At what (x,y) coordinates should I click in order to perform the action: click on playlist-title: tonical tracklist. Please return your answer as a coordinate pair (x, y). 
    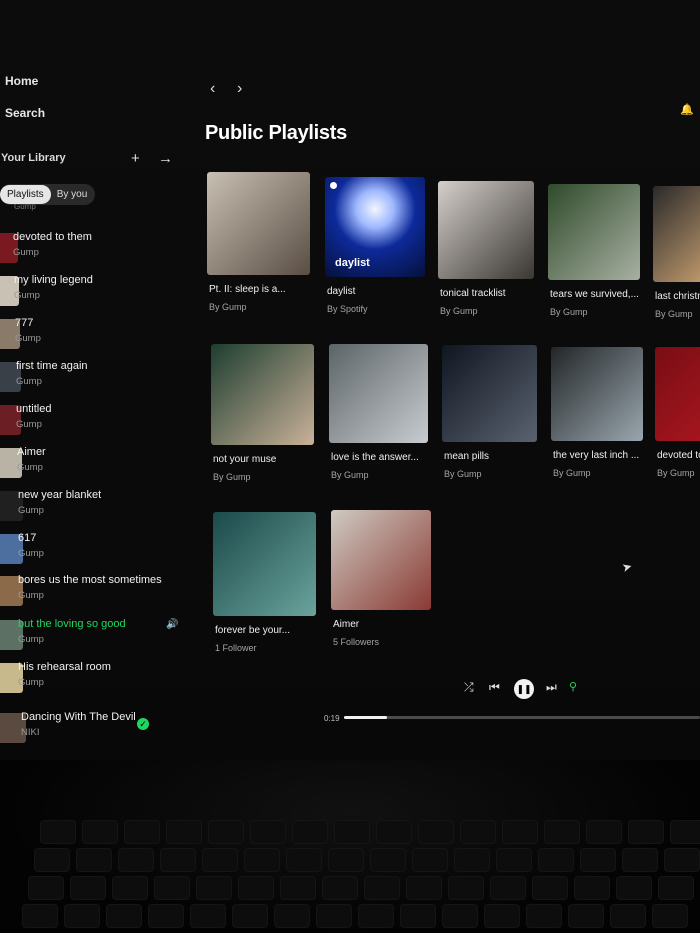
    Looking at the image, I should click on (473, 293).